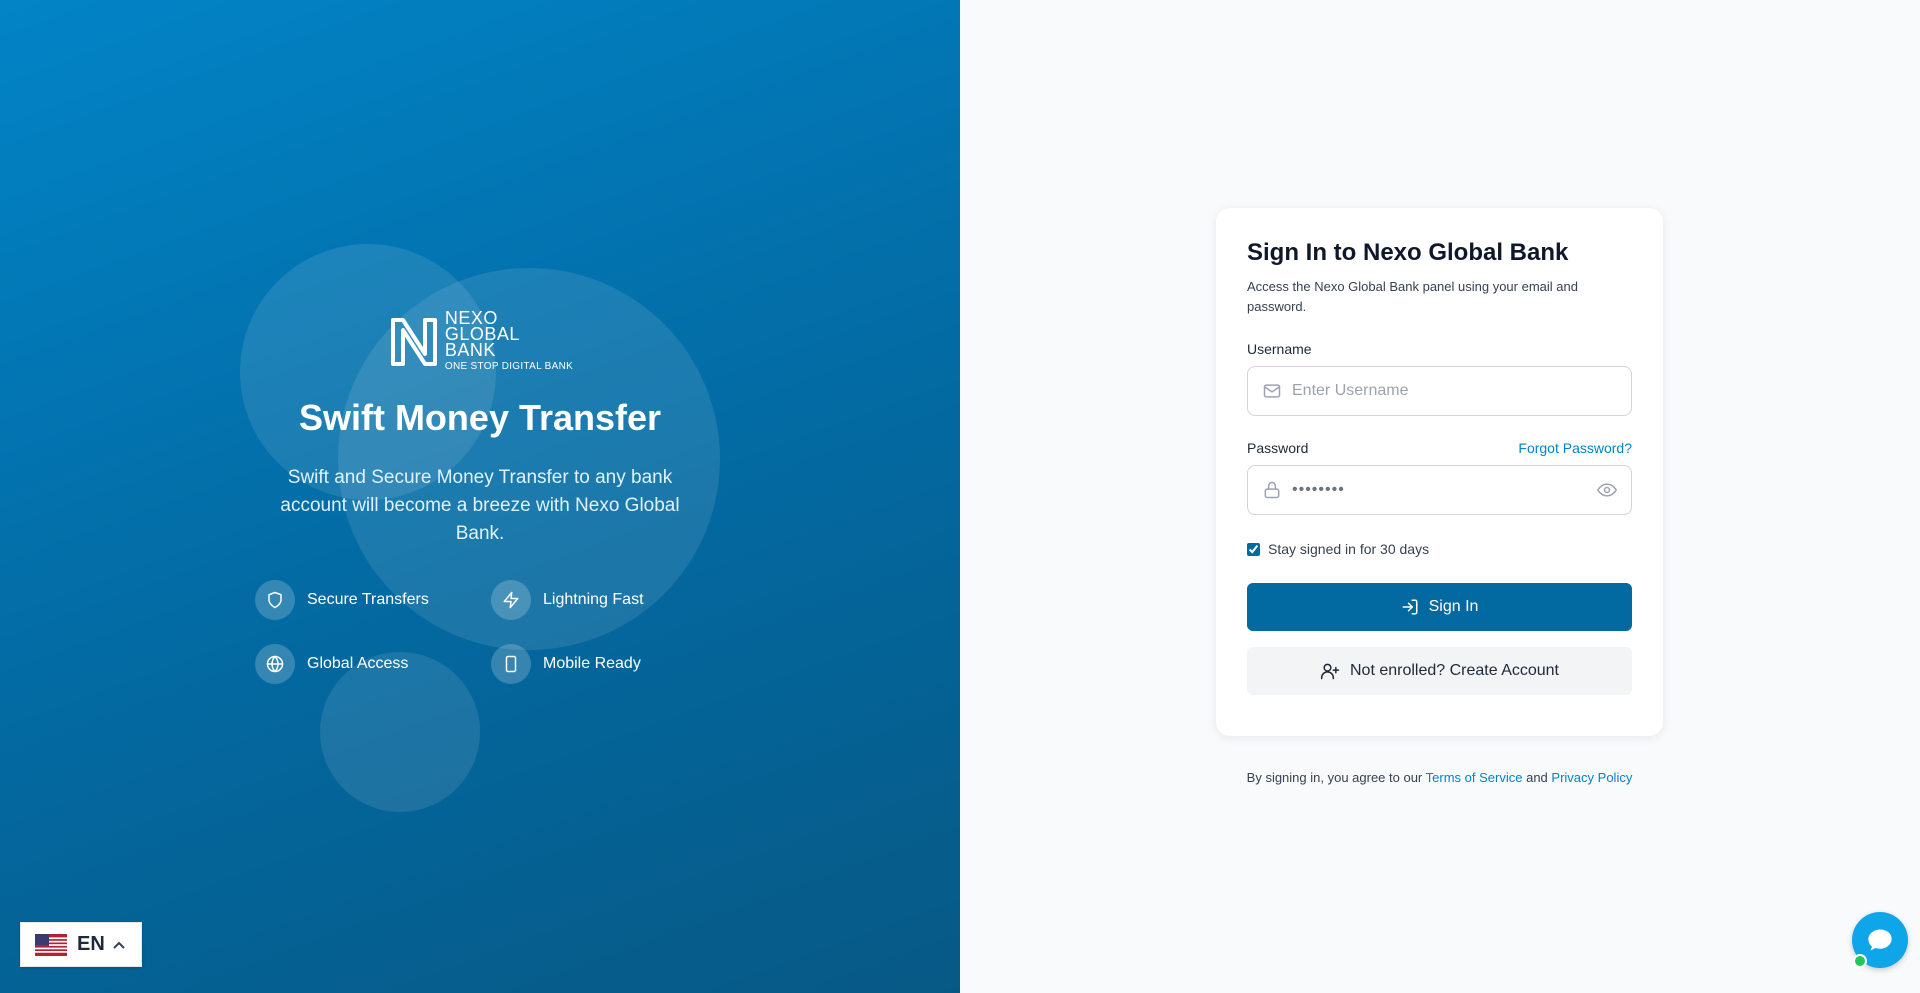 The height and width of the screenshot is (993, 1920). Describe the element at coordinates (1439, 549) in the screenshot. I see `remember-me-row: Stay signed in for 30 days` at that location.